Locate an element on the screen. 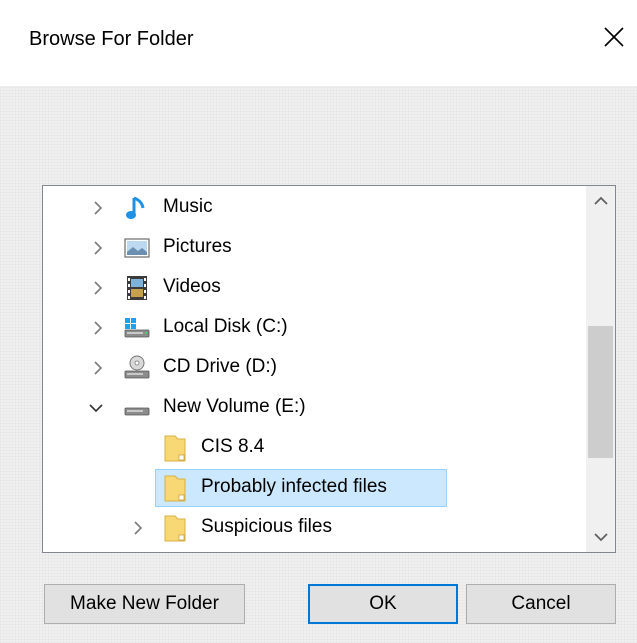 Image resolution: width=637 pixels, height=643 pixels. drive-icon is located at coordinates (137, 408).